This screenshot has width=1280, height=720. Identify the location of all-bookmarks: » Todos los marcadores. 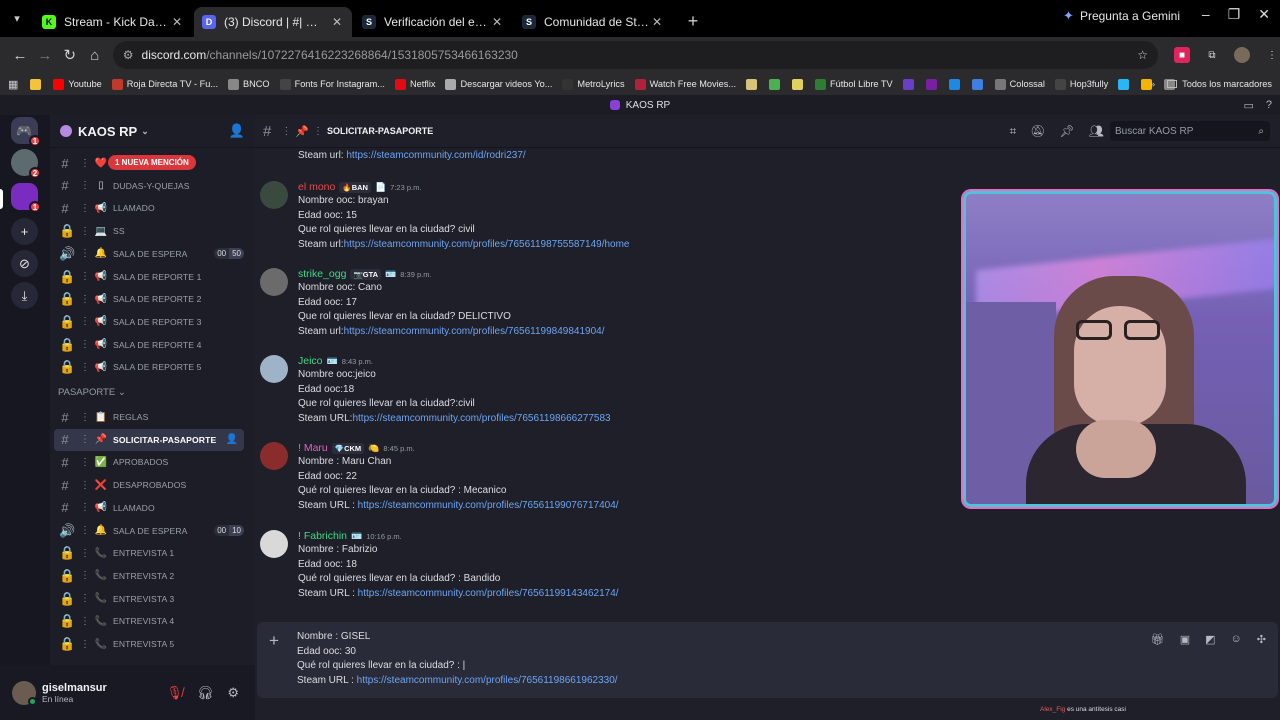
(1211, 84).